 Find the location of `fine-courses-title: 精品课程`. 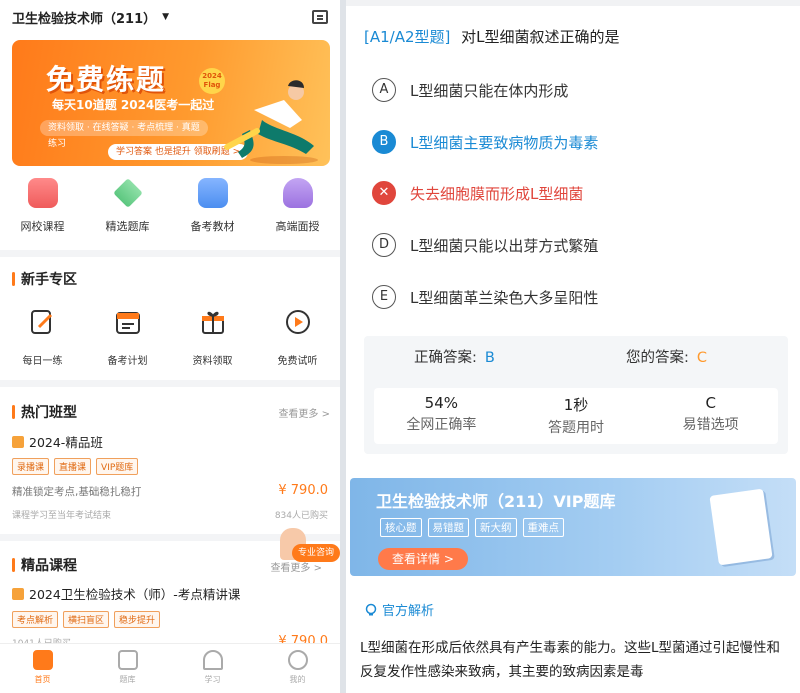

fine-courses-title: 精品课程 is located at coordinates (44, 565).